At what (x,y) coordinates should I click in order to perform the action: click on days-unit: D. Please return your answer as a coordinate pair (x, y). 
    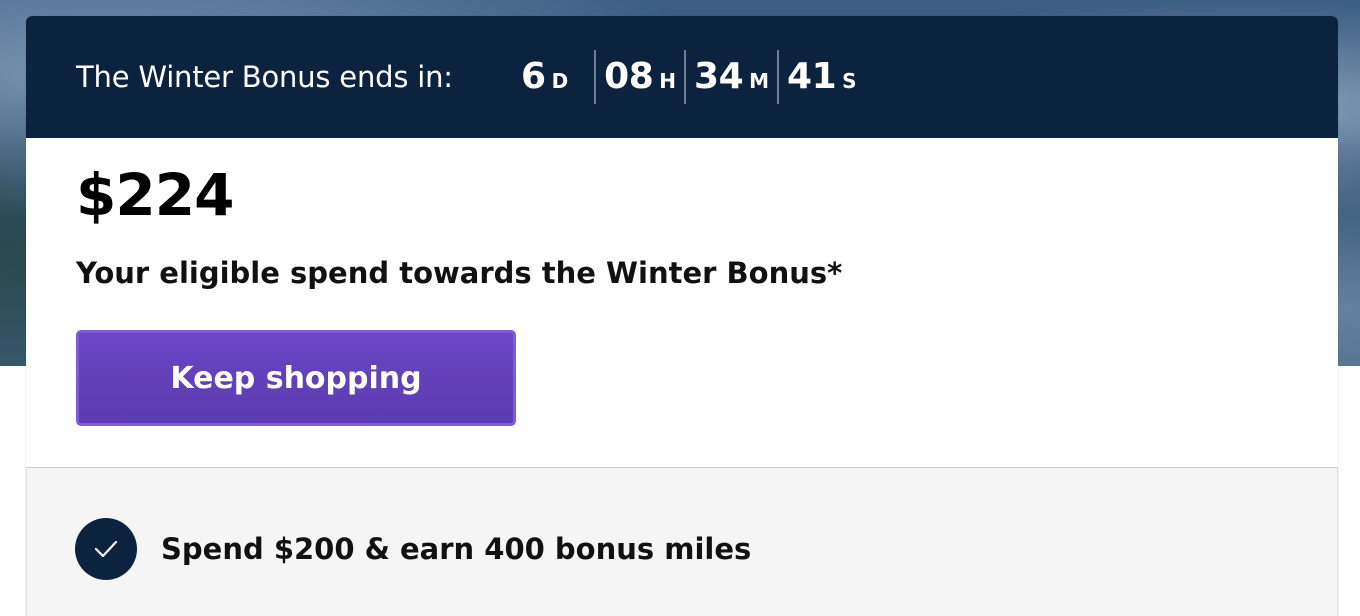
    Looking at the image, I should click on (560, 81).